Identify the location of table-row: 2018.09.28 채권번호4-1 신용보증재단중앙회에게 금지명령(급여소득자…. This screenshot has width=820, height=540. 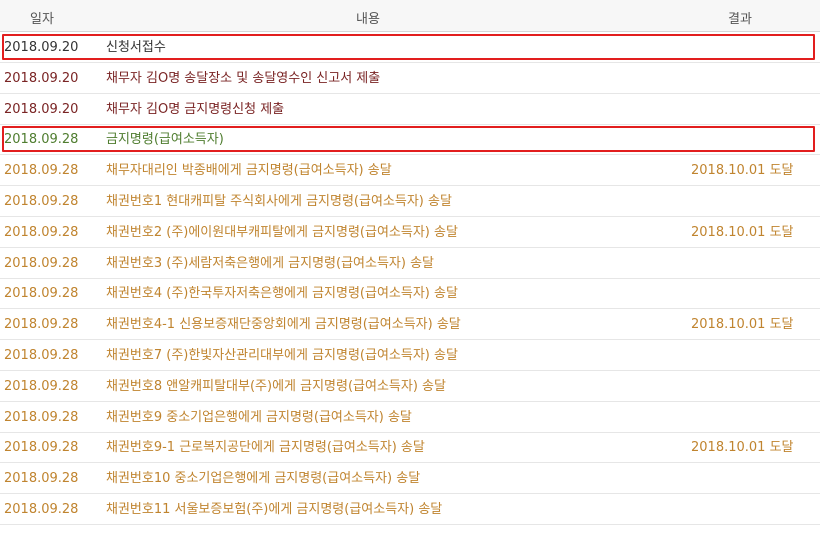
(410, 324).